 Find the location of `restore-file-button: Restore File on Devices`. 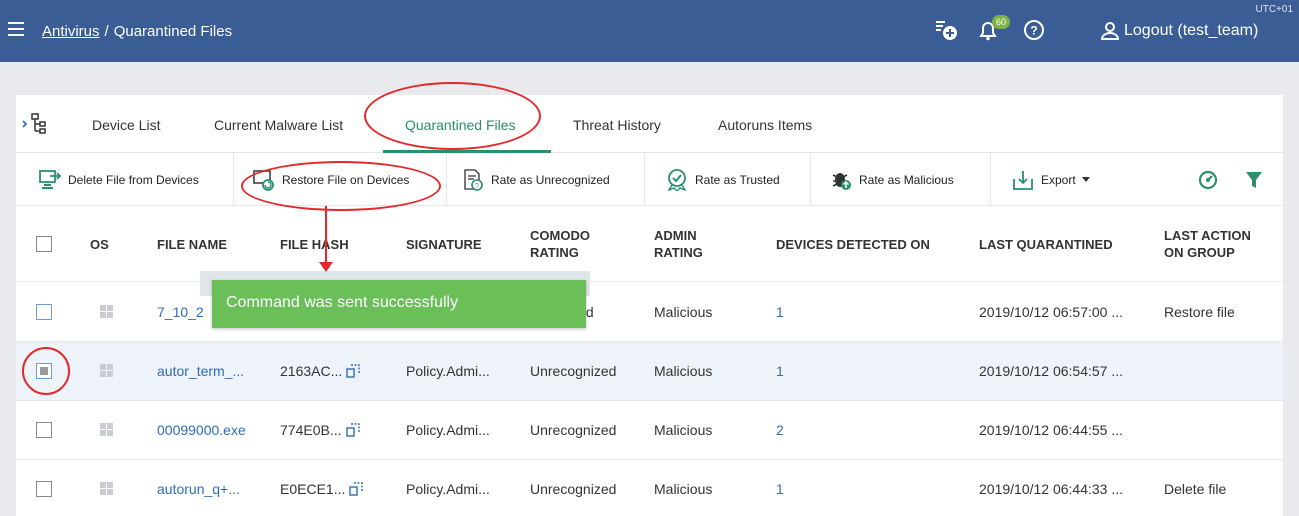

restore-file-button: Restore File on Devices is located at coordinates (340, 179).